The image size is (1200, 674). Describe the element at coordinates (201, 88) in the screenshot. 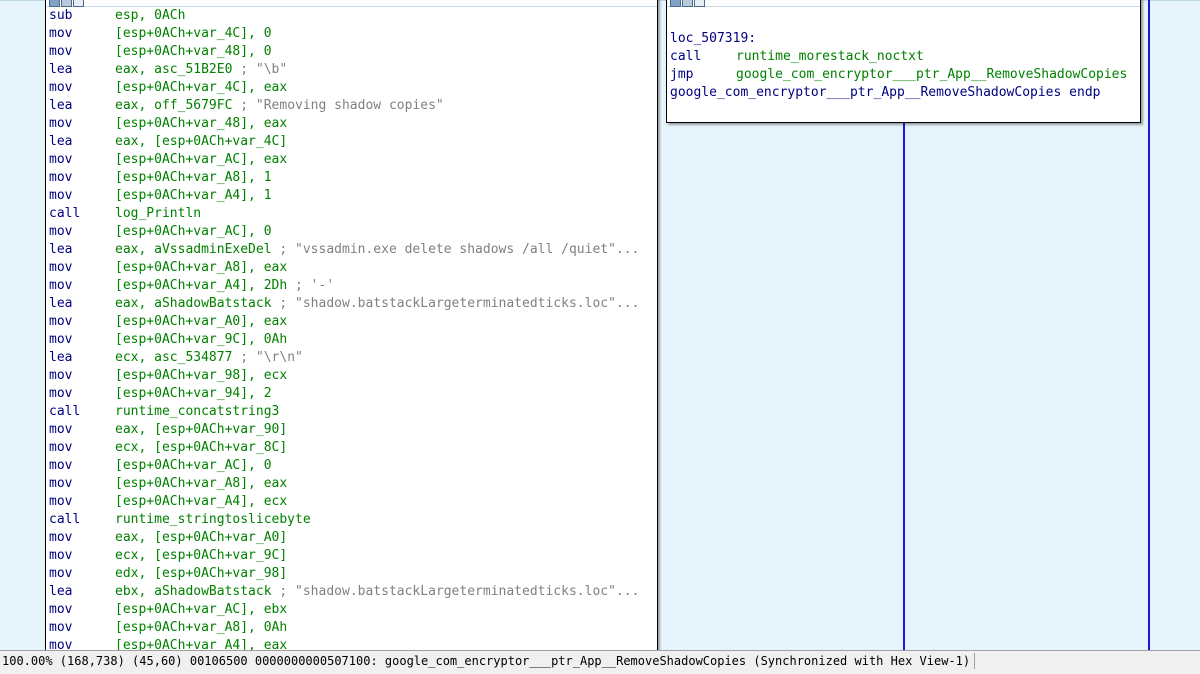

I see `operands: [esp+0ACh+var_4C], eax` at that location.